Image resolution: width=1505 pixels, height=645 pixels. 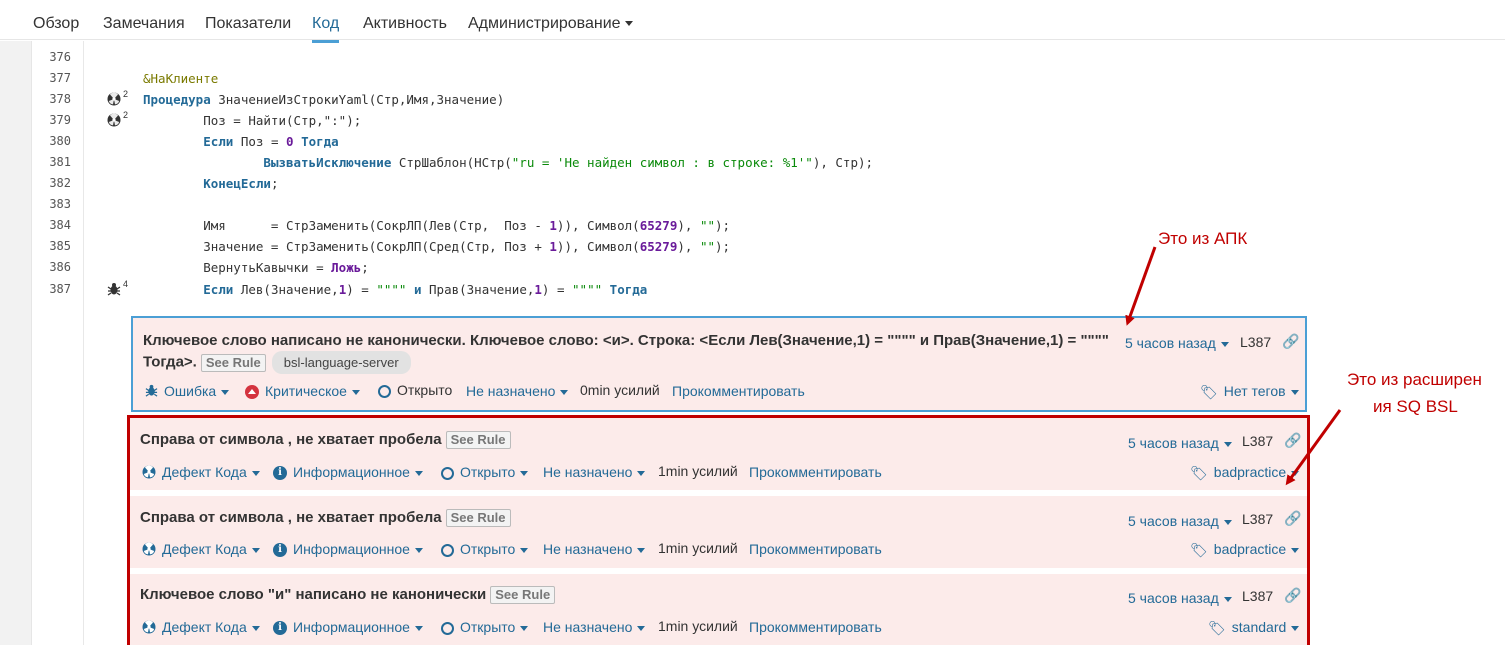 What do you see at coordinates (52, 99) in the screenshot?
I see `line-number: 378` at bounding box center [52, 99].